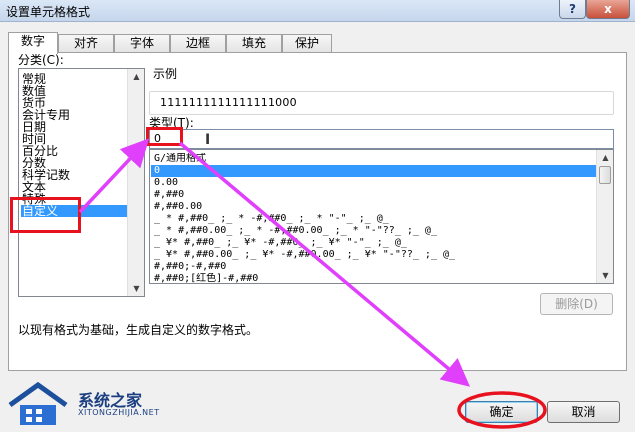  Describe the element at coordinates (74, 175) in the screenshot. I see `category-item: 科学记数` at that location.